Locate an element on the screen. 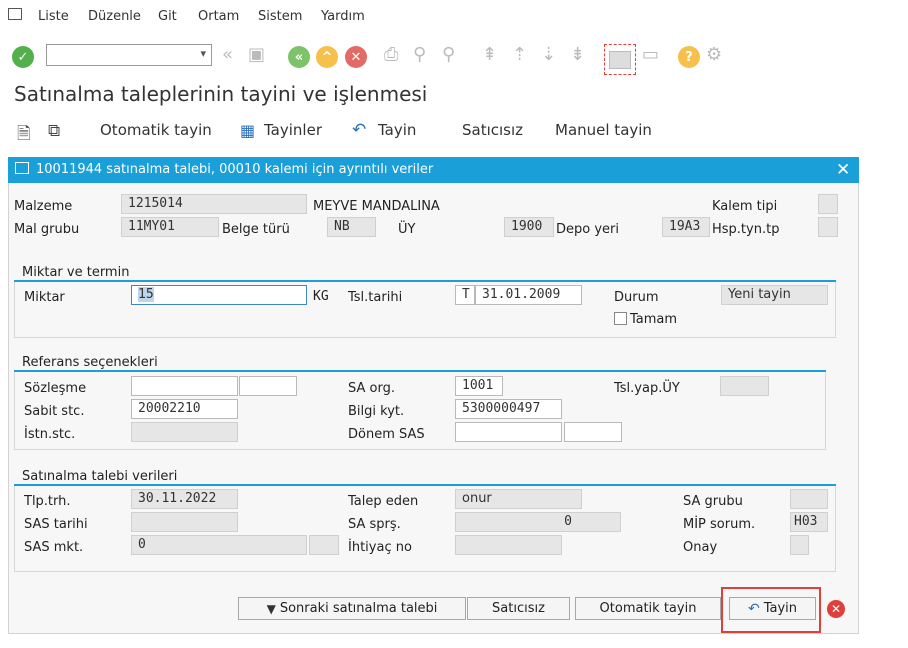 The image size is (908, 648). depo-yeri-field: 19A3 is located at coordinates (686, 227).